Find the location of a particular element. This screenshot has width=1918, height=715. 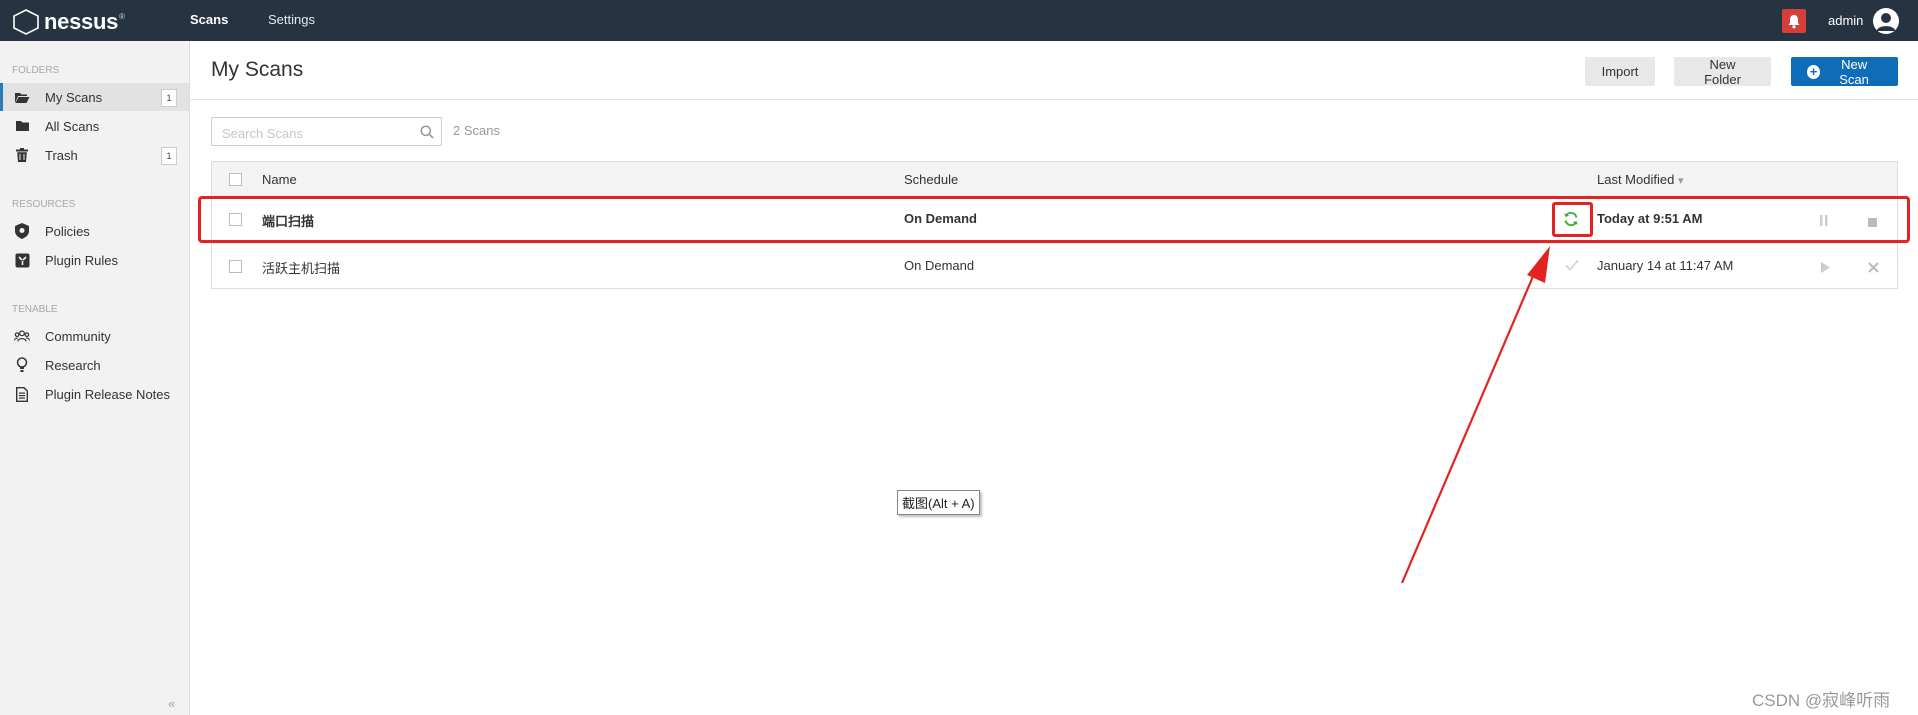

user-avatar is located at coordinates (1886, 21).